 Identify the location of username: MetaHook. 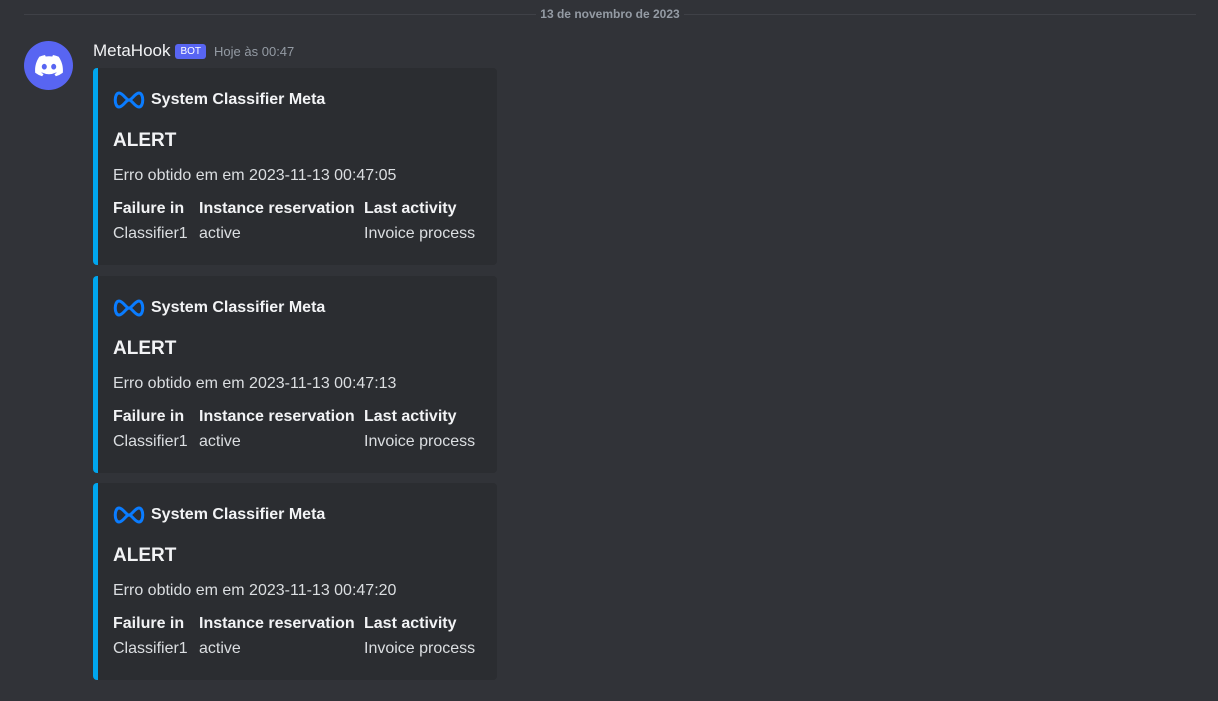
(131, 51).